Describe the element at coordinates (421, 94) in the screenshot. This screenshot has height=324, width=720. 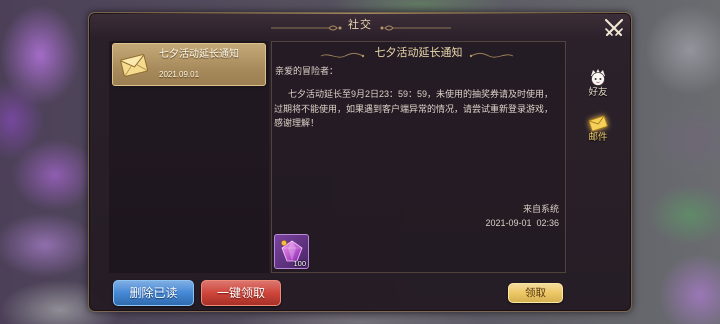
I see `mail-body-line: 七夕活动延长至9月2日23：59：59，未使用的抽奖券请及时使用，` at that location.